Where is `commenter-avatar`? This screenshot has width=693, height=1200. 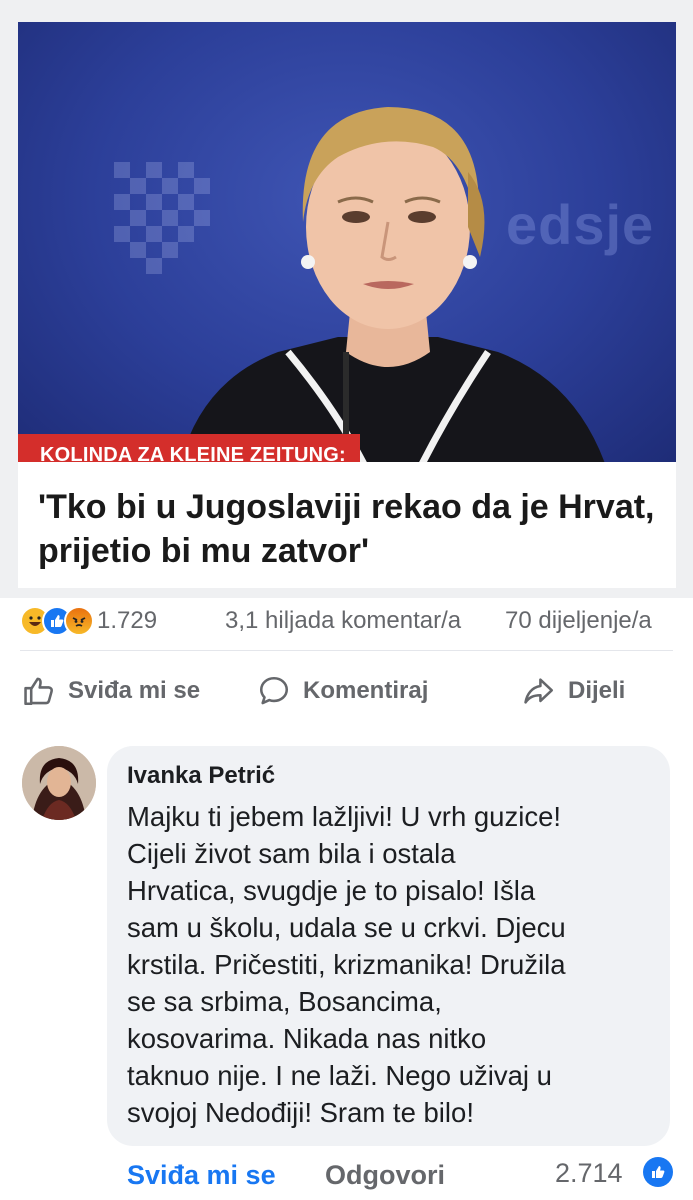
commenter-avatar is located at coordinates (59, 783).